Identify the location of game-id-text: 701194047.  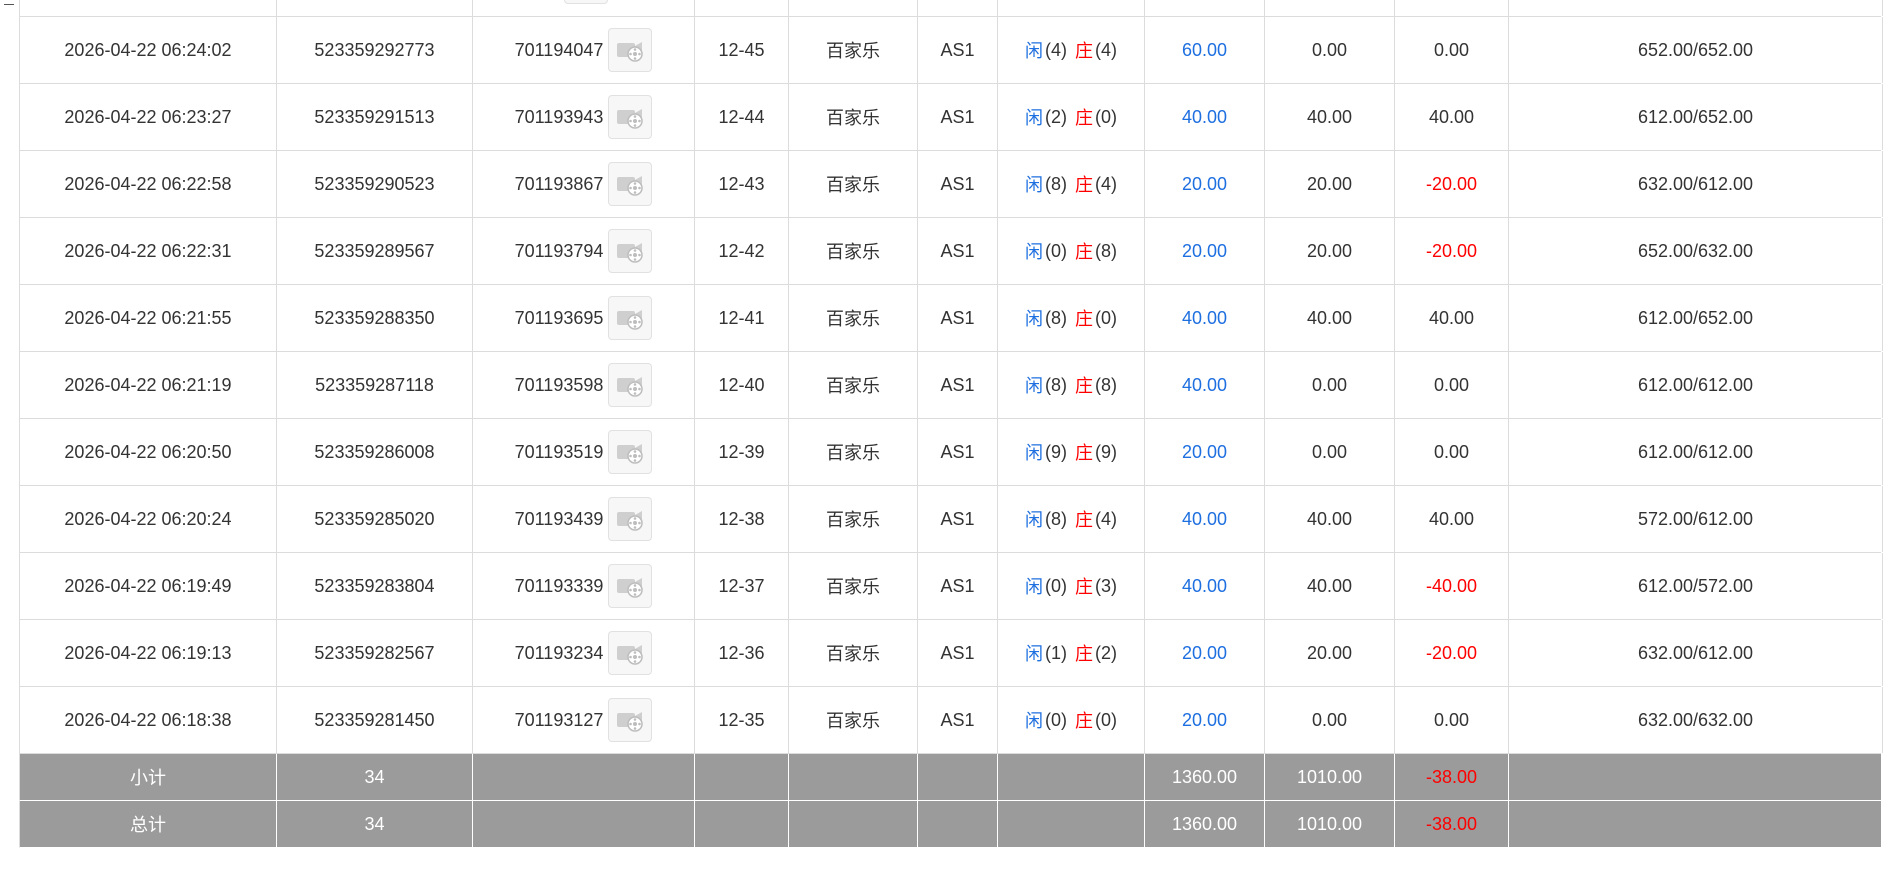
(559, 49).